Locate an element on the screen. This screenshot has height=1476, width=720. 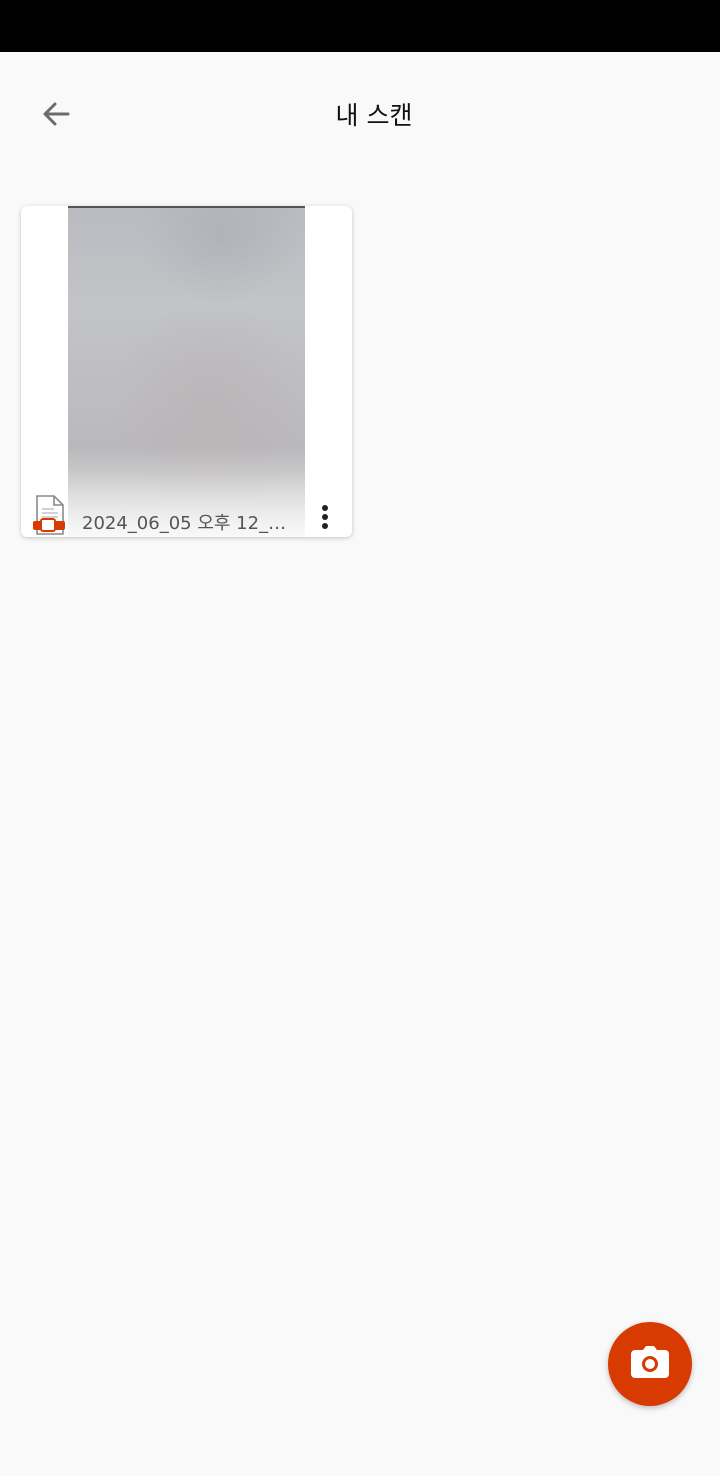
camera-button is located at coordinates (650, 1364).